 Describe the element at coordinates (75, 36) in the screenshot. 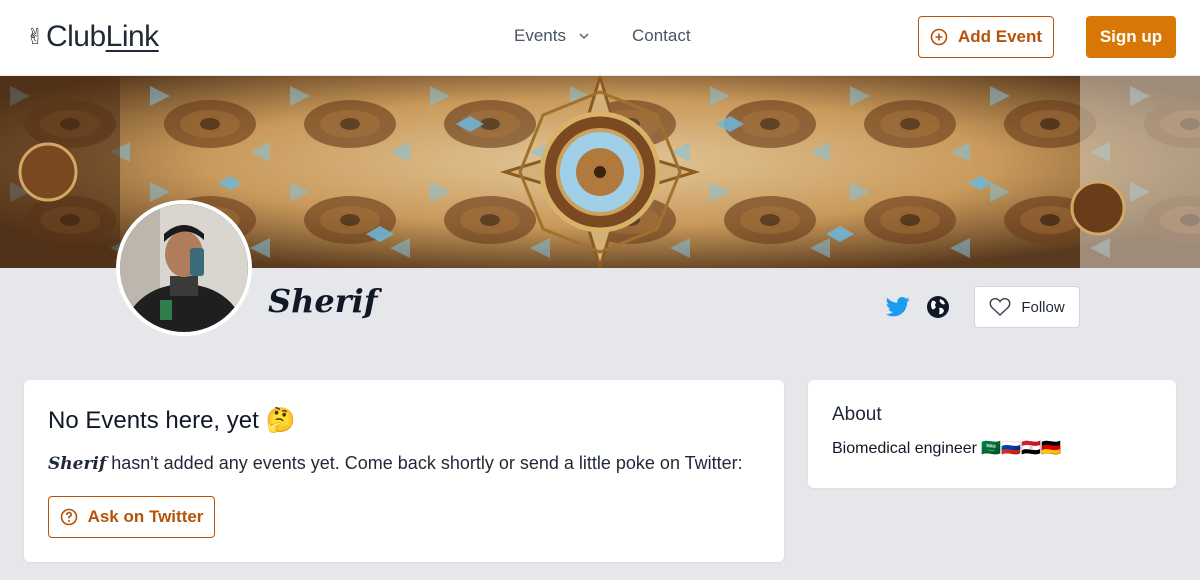

I see `logo-text-club: Club` at that location.